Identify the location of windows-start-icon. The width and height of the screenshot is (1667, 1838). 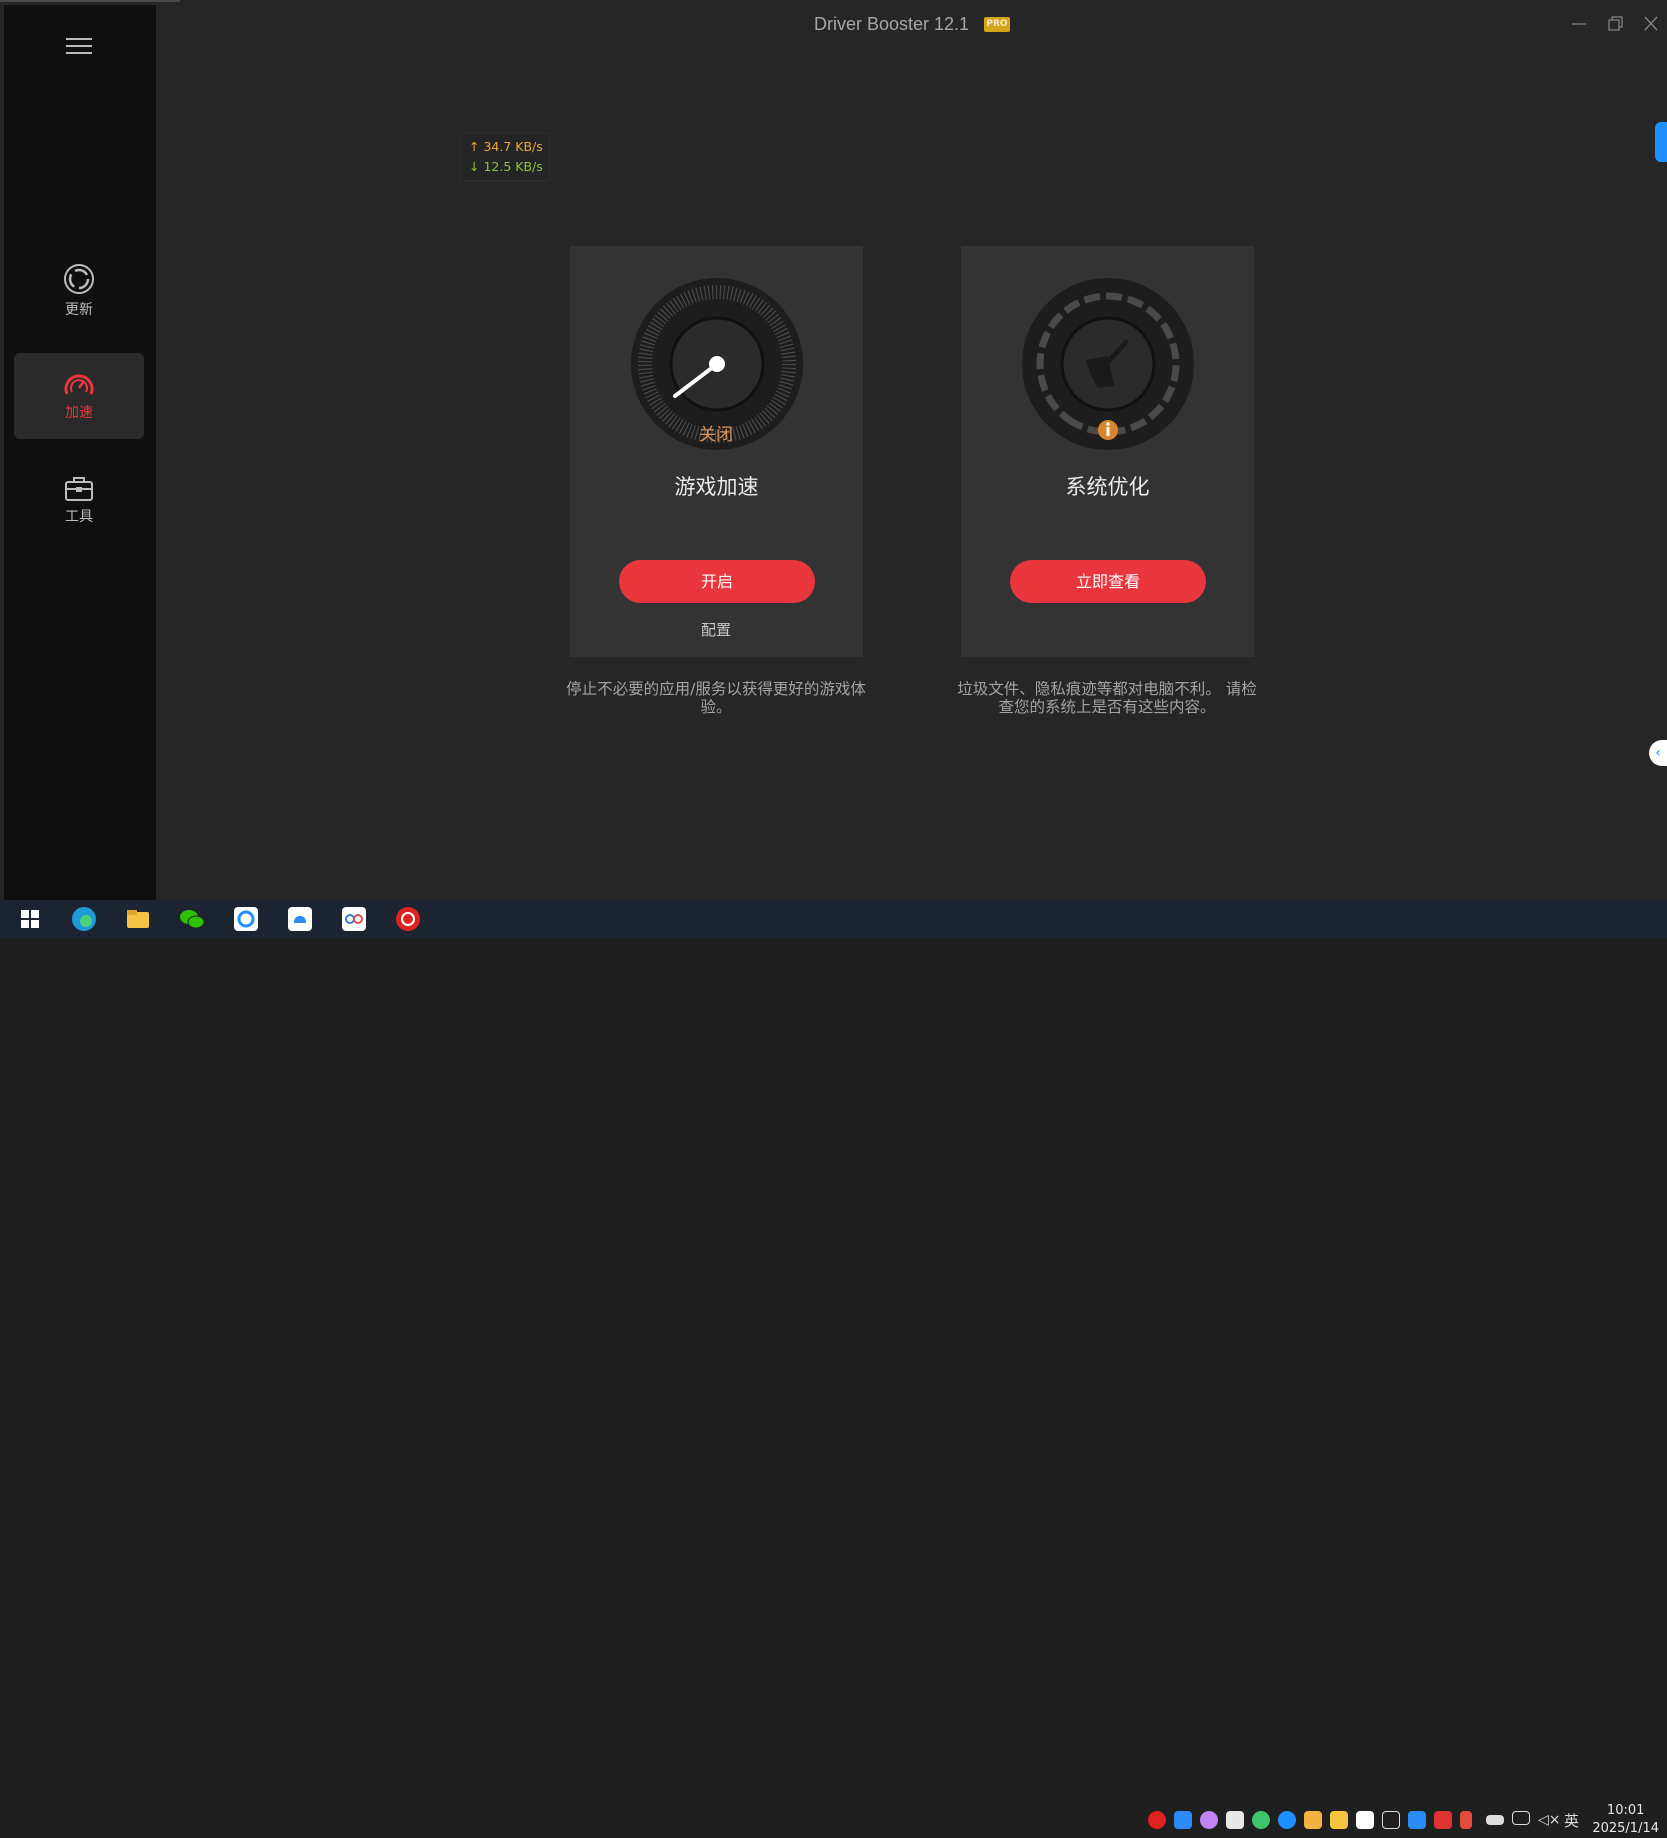
(30, 919).